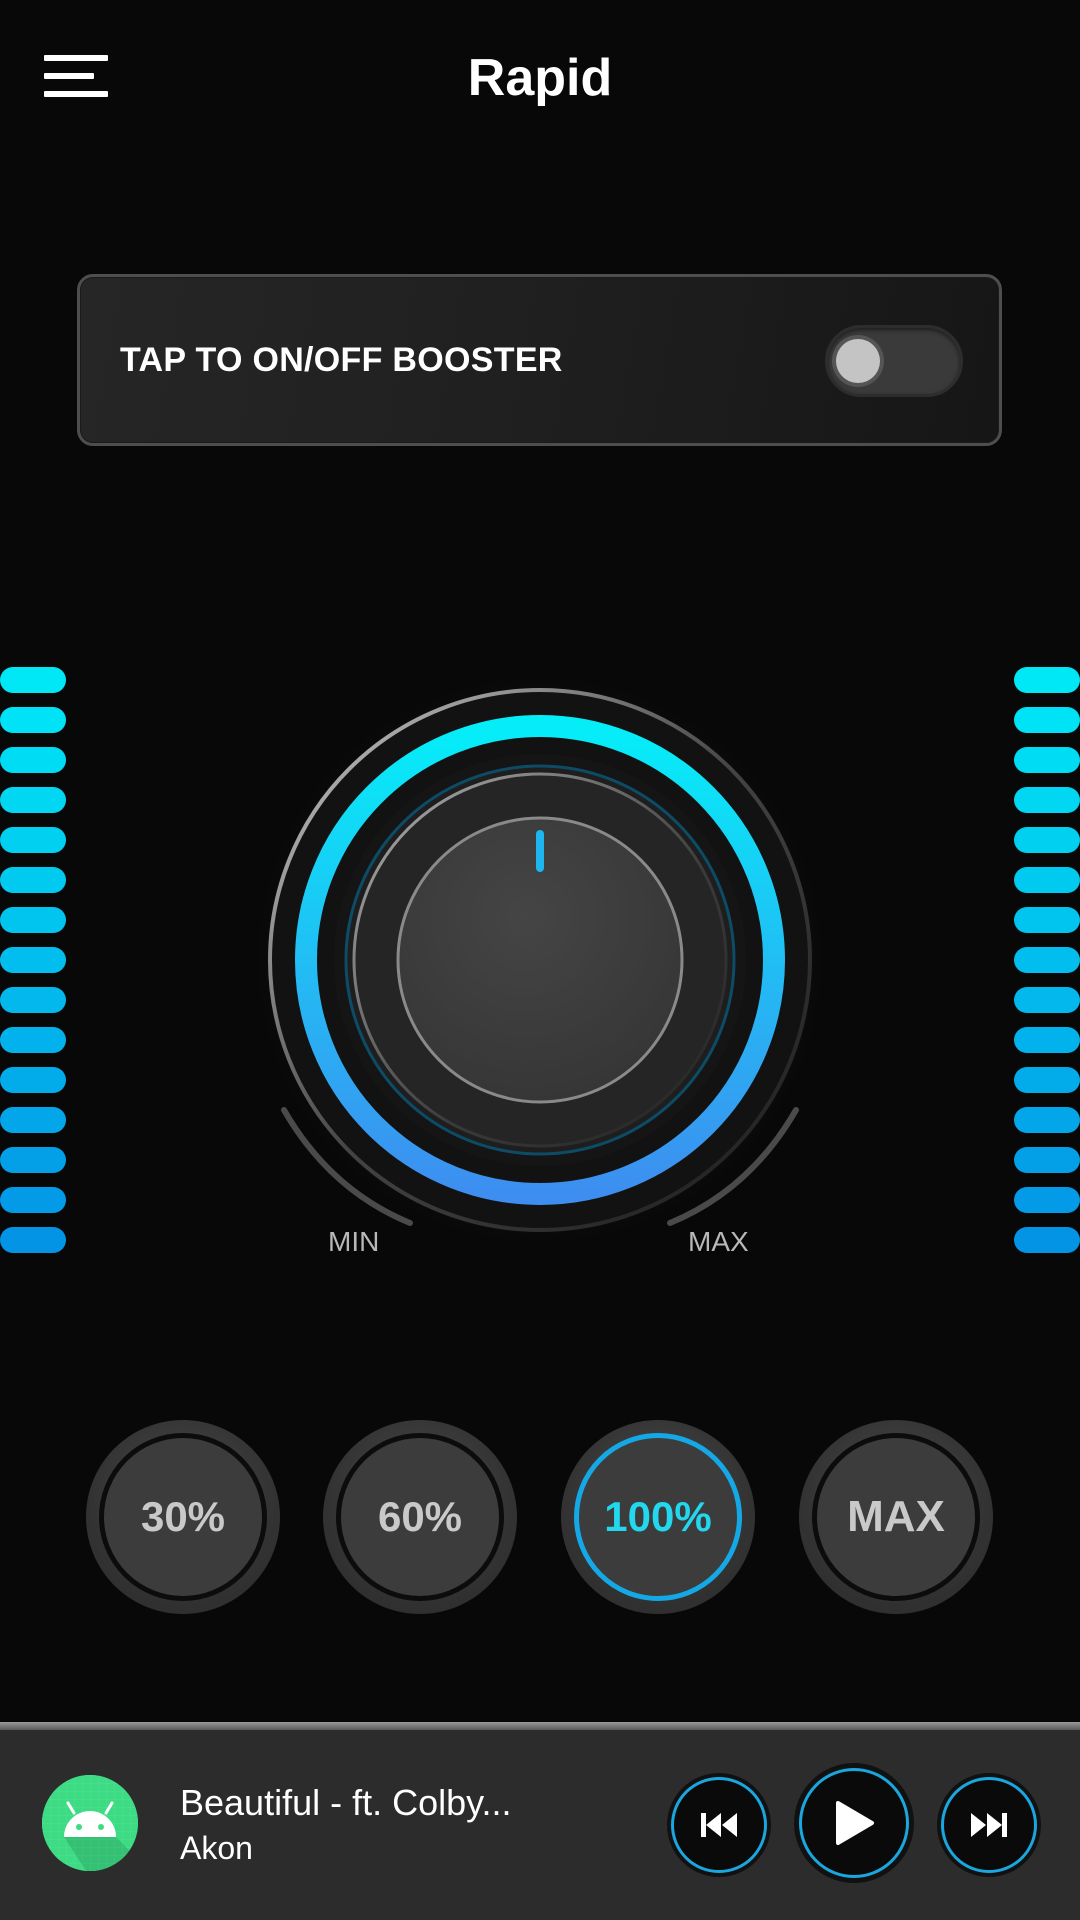  I want to click on skip-previous-icon, so click(719, 1825).